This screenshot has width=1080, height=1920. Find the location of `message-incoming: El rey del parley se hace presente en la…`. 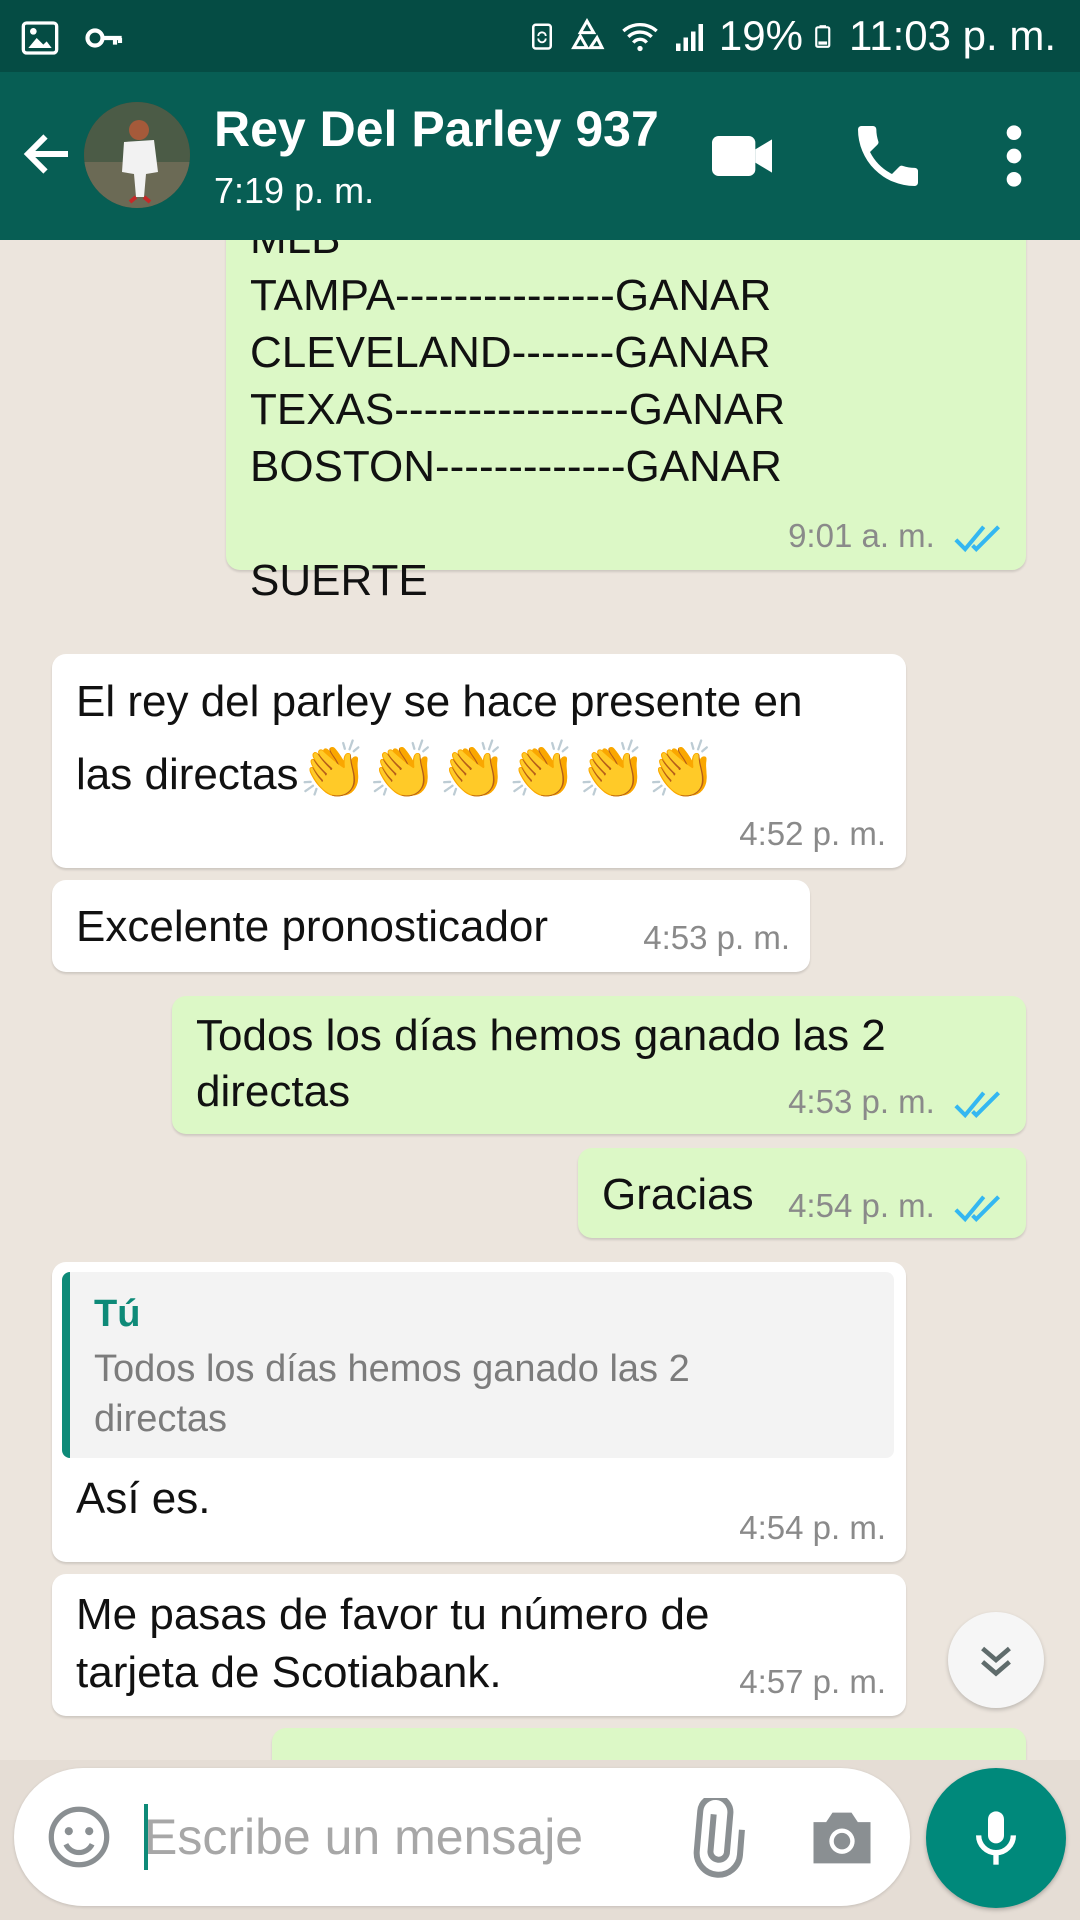

message-incoming: El rey del parley se hace presente en la… is located at coordinates (479, 761).